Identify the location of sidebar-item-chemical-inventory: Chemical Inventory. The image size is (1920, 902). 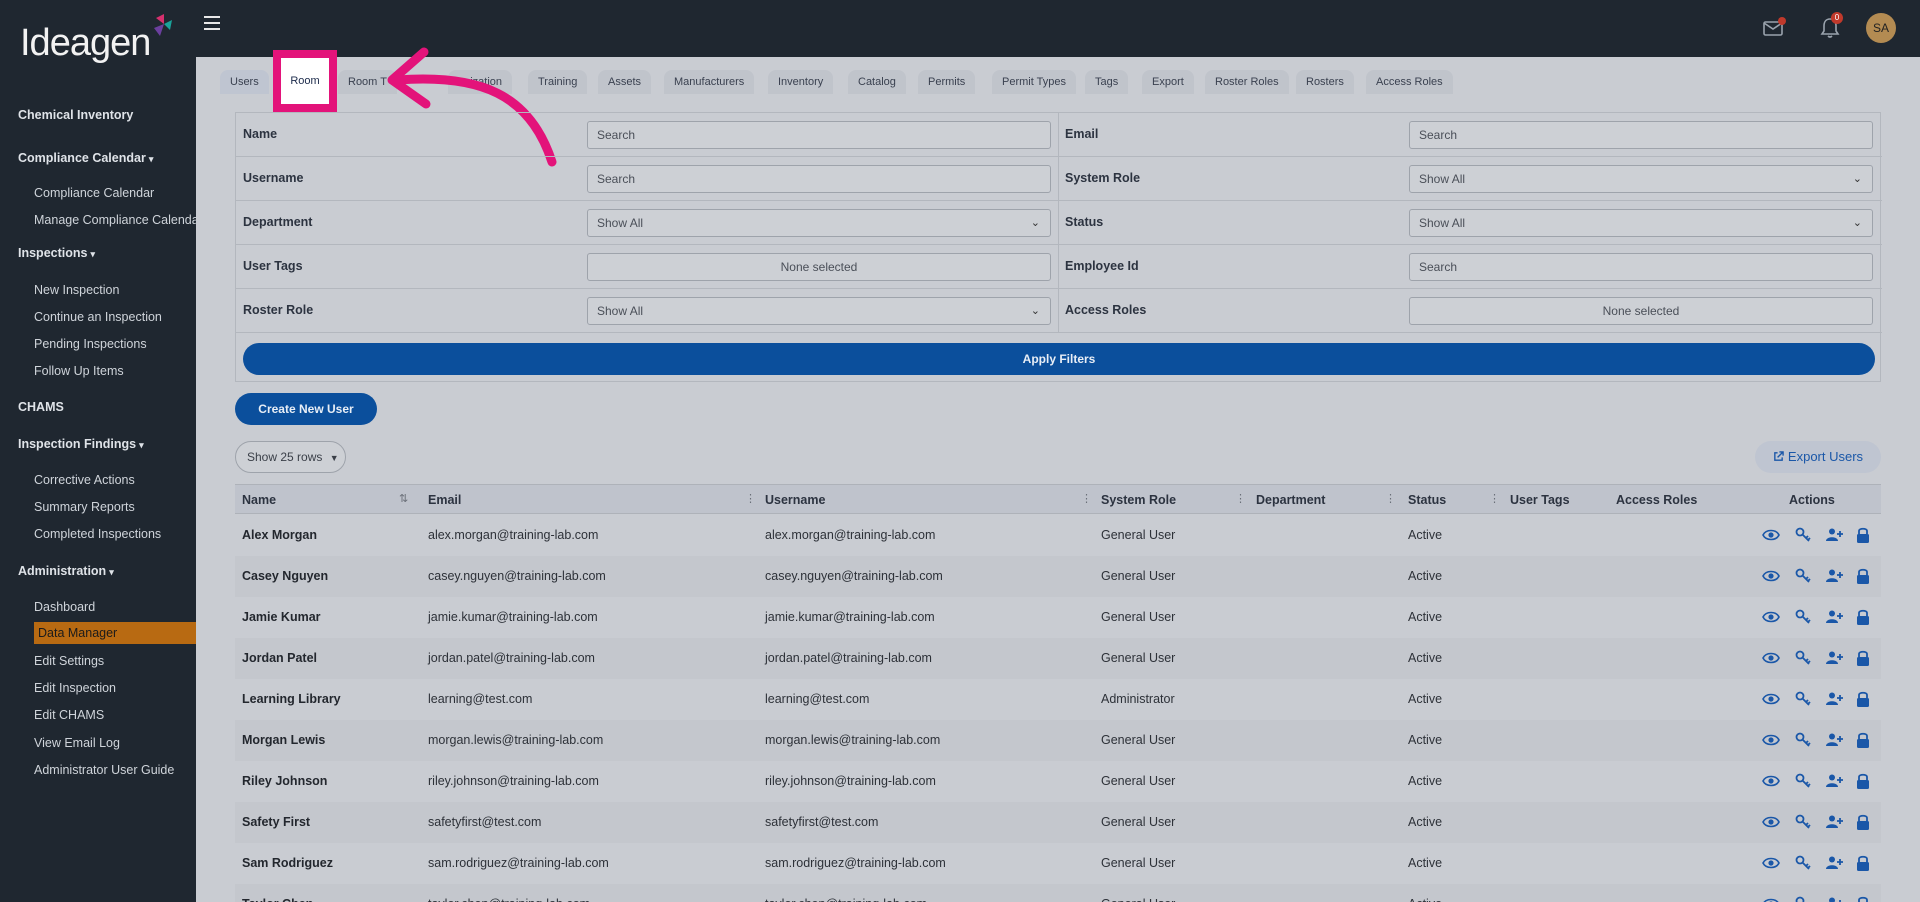
(116, 115).